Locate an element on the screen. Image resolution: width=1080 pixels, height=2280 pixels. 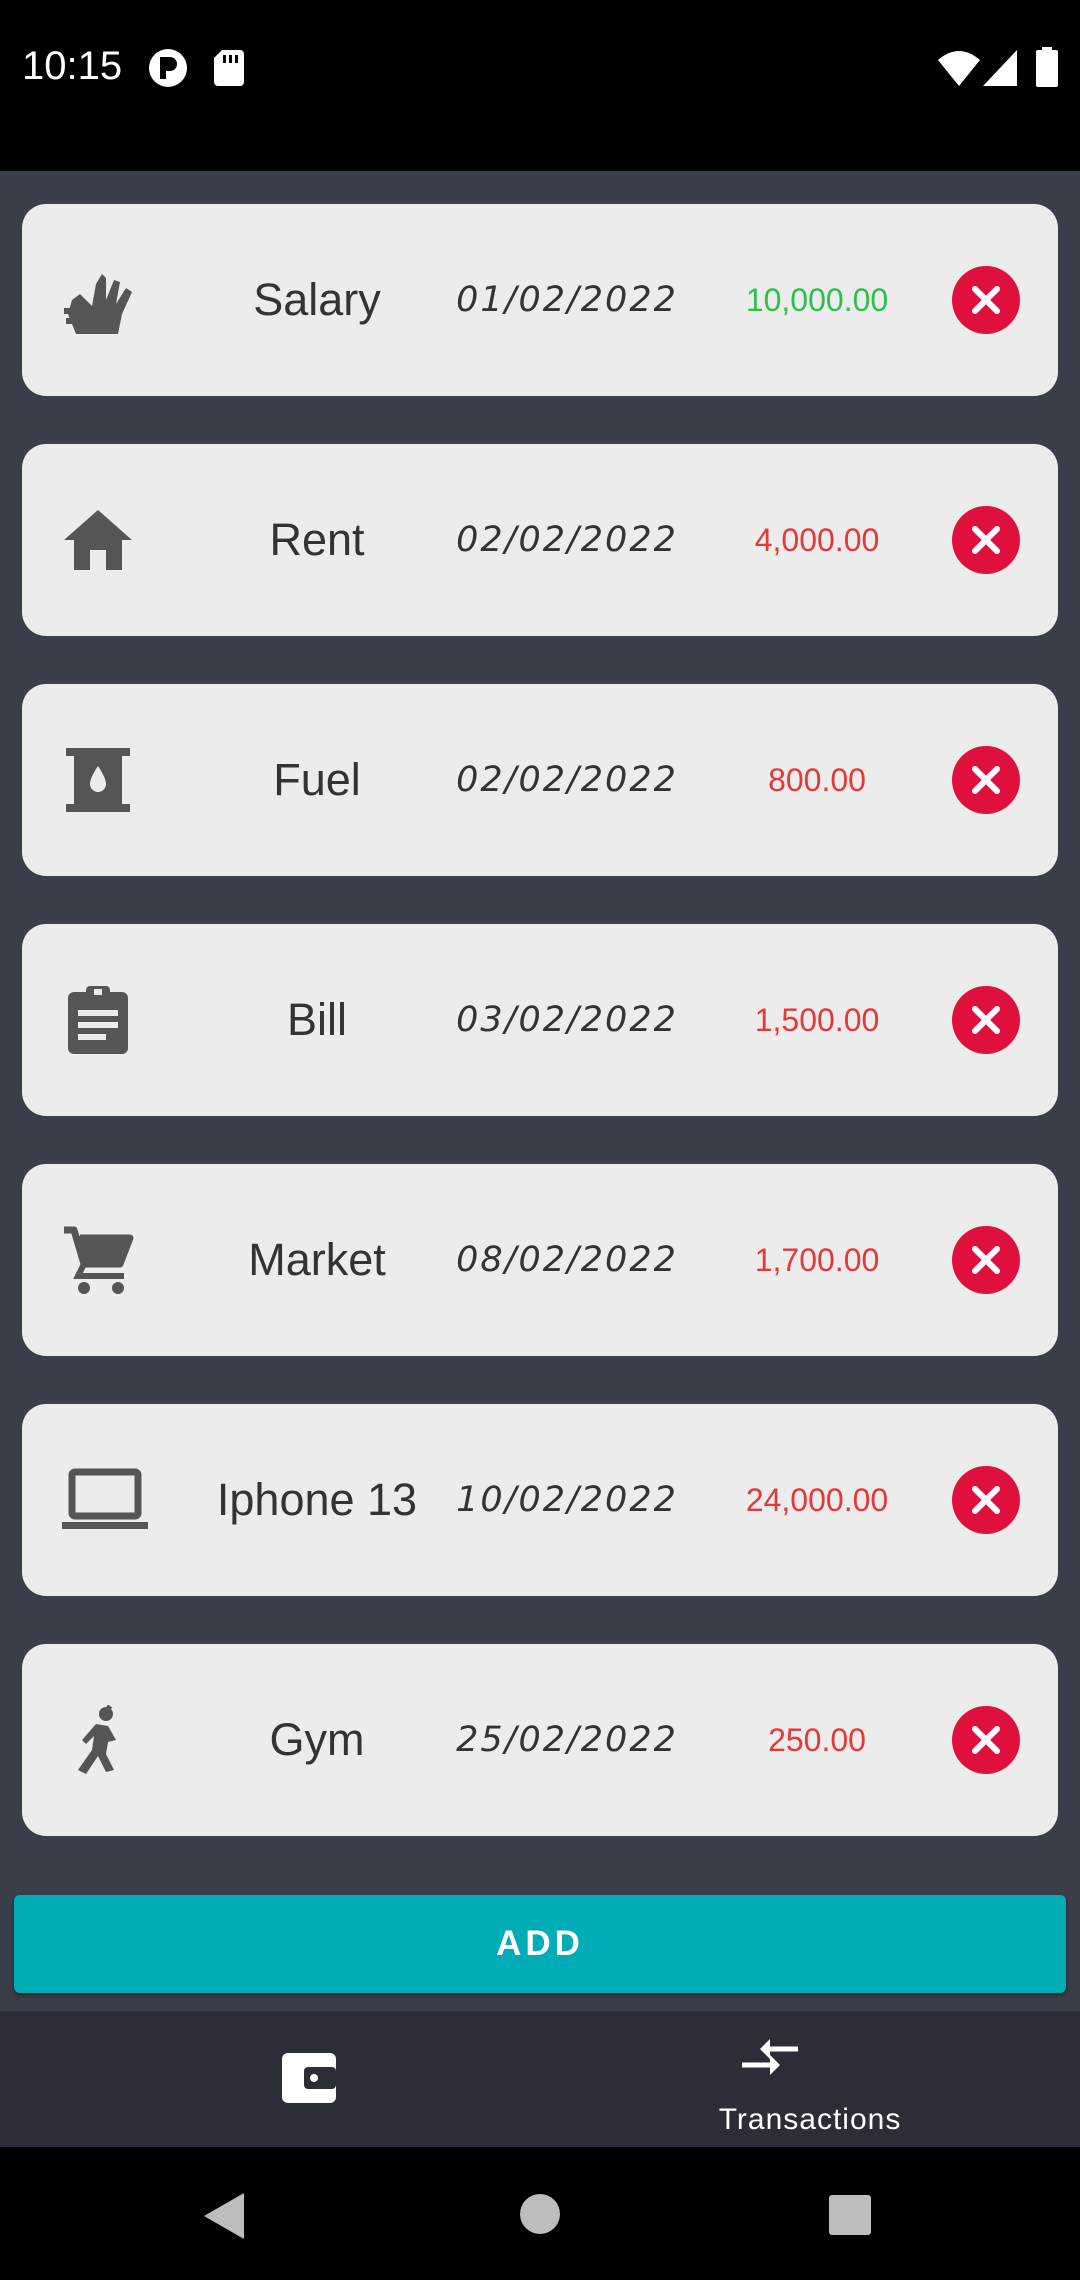
transaction-category: Bill is located at coordinates (316, 1019).